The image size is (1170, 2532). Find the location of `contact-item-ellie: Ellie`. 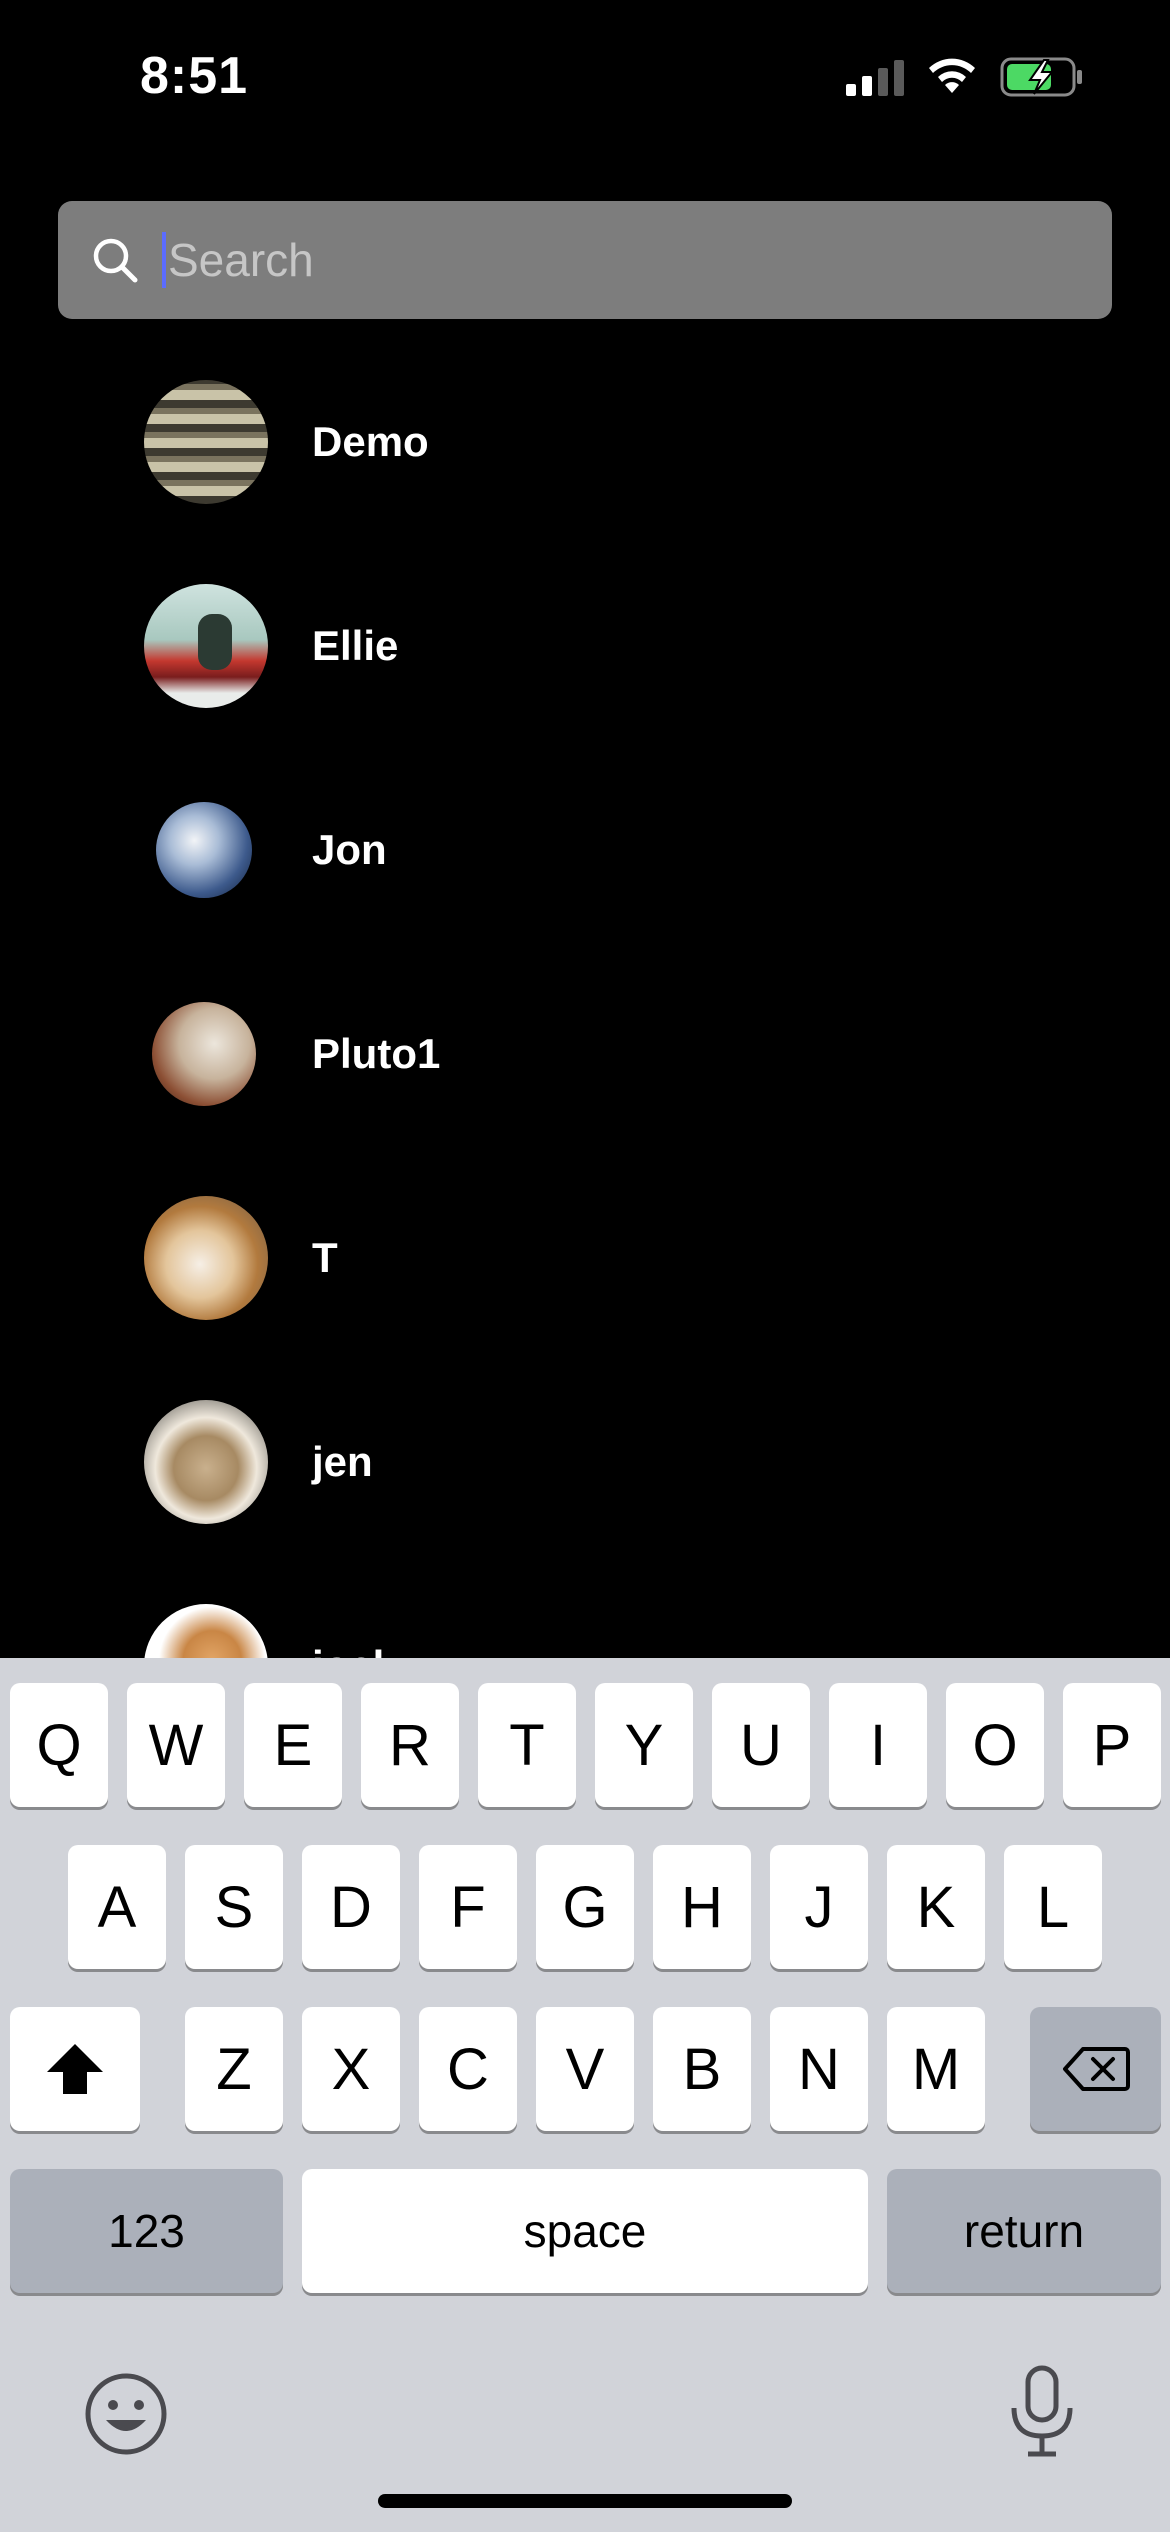

contact-item-ellie: Ellie is located at coordinates (585, 646).